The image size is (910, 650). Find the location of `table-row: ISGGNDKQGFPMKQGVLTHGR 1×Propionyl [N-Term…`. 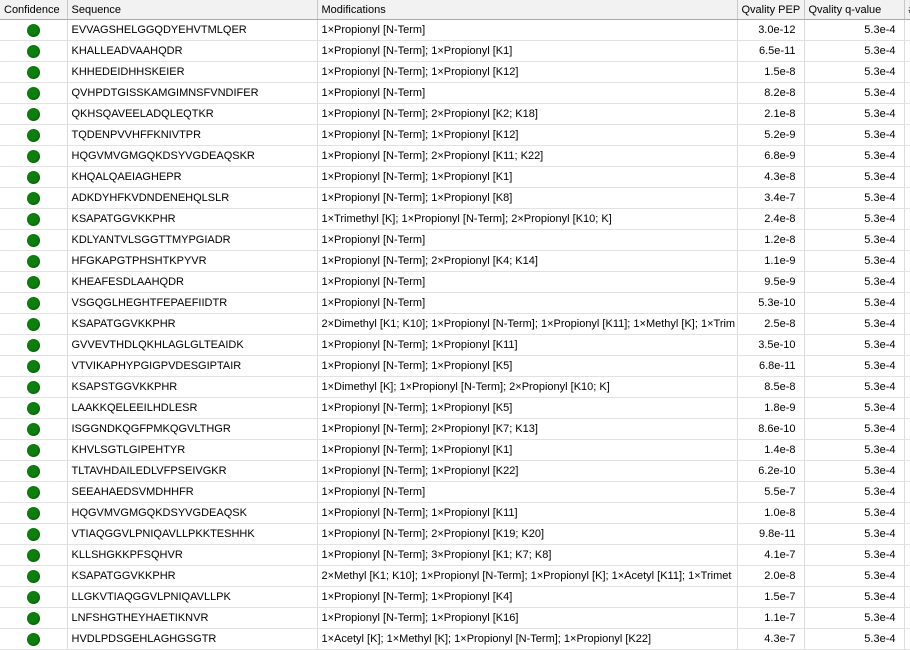

table-row: ISGGNDKQGFPMKQGVLTHGR 1×Propionyl [N-Term… is located at coordinates (455, 429).